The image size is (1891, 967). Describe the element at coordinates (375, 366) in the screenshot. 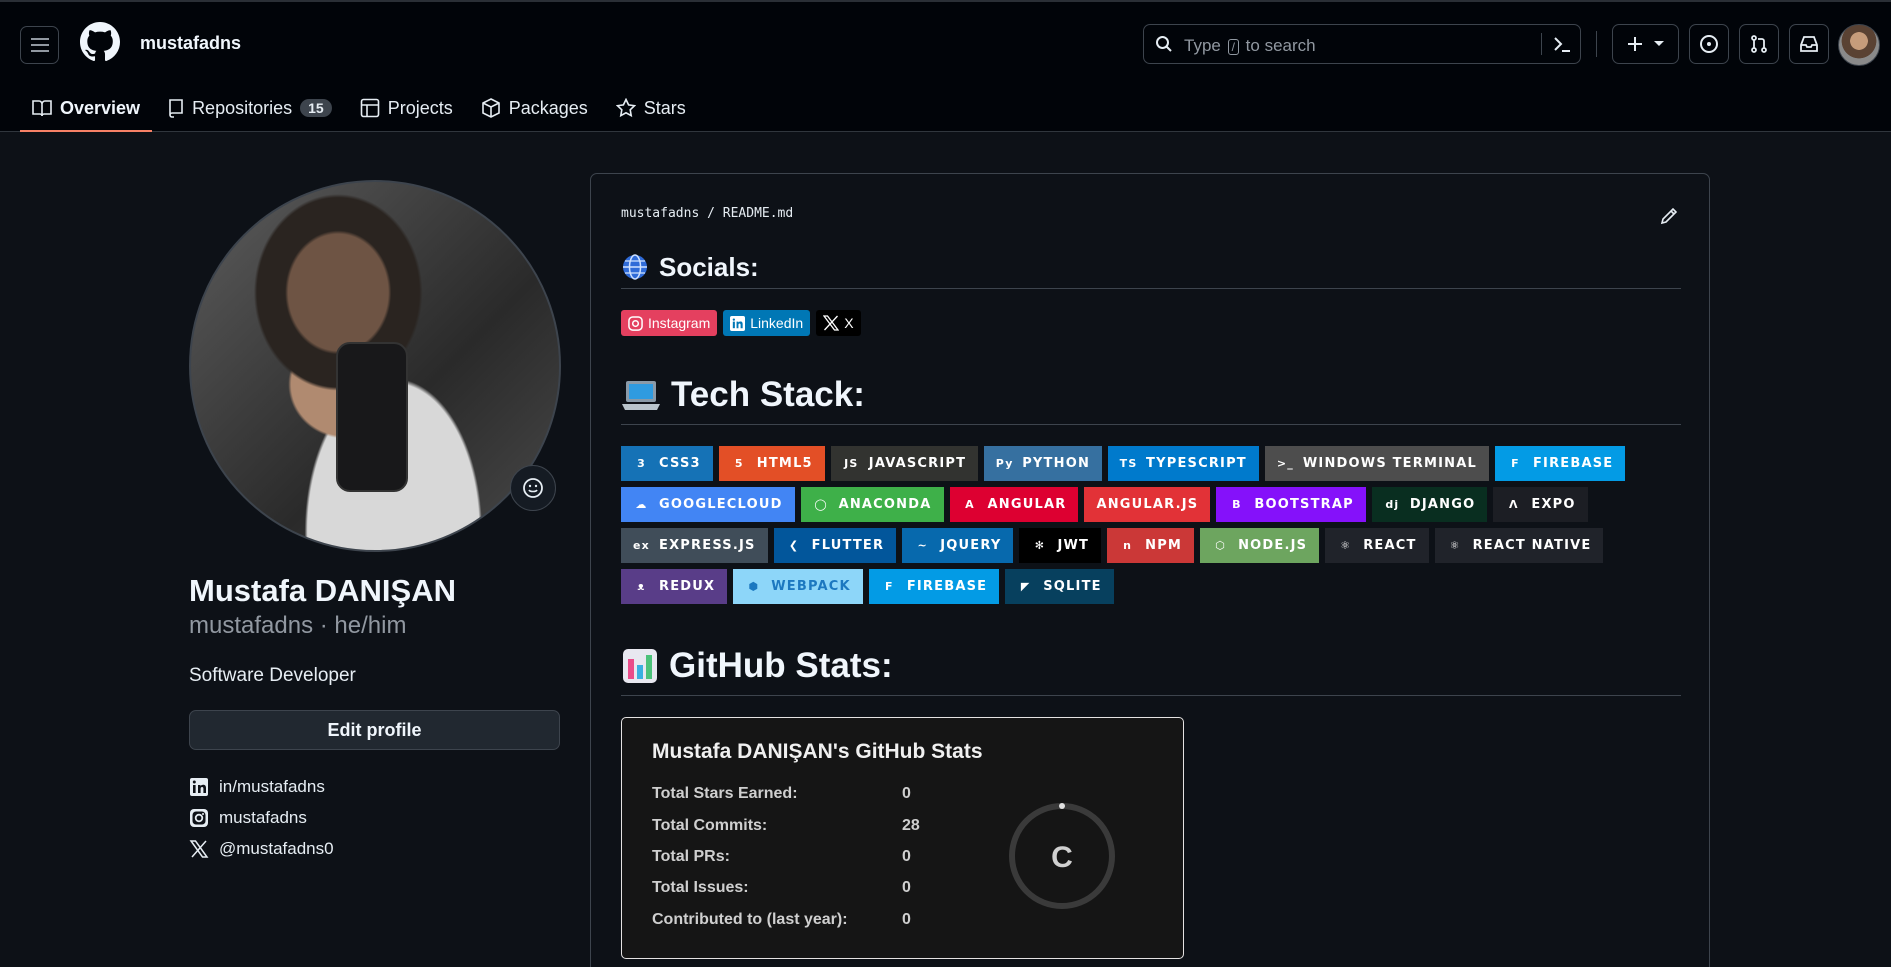

I see `profile-avatar` at that location.